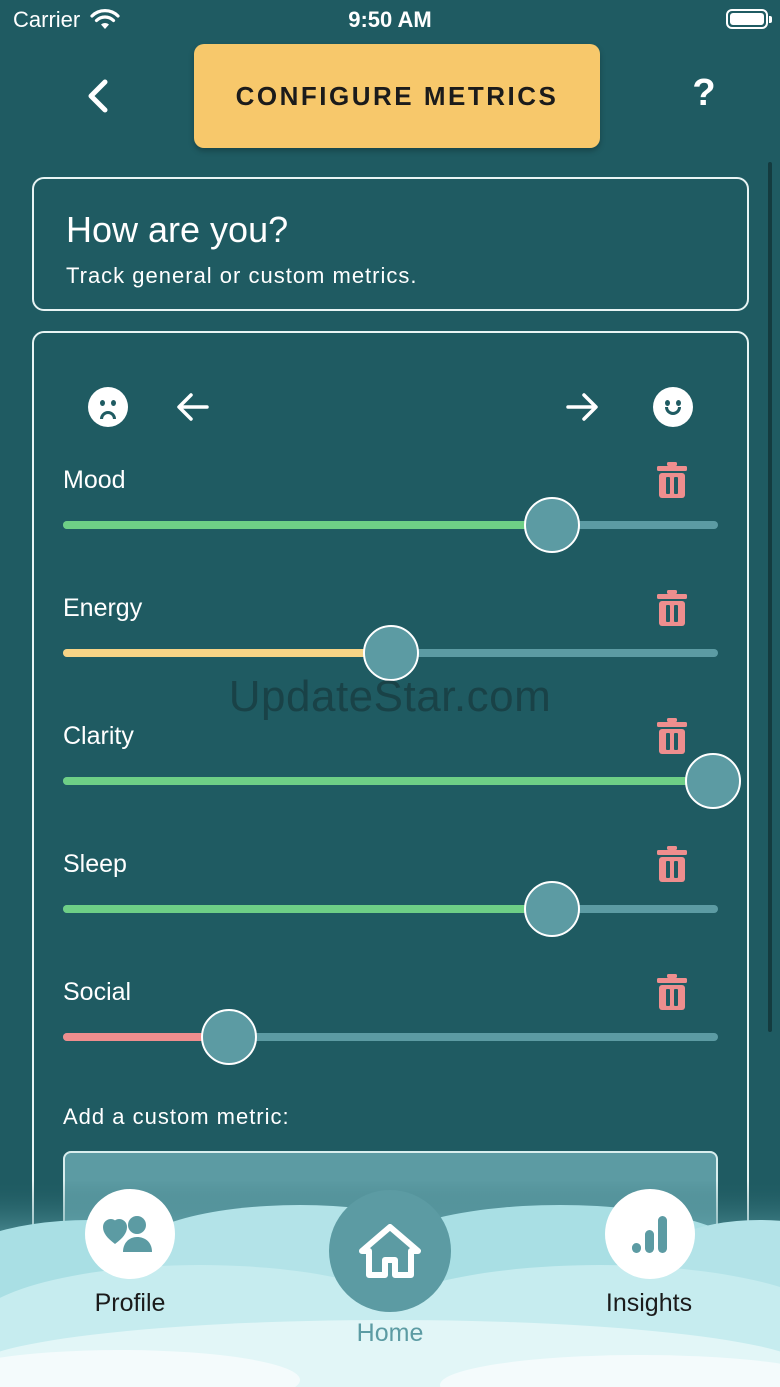  I want to click on custom-metric-label: Add a custom metric:, so click(176, 1116).